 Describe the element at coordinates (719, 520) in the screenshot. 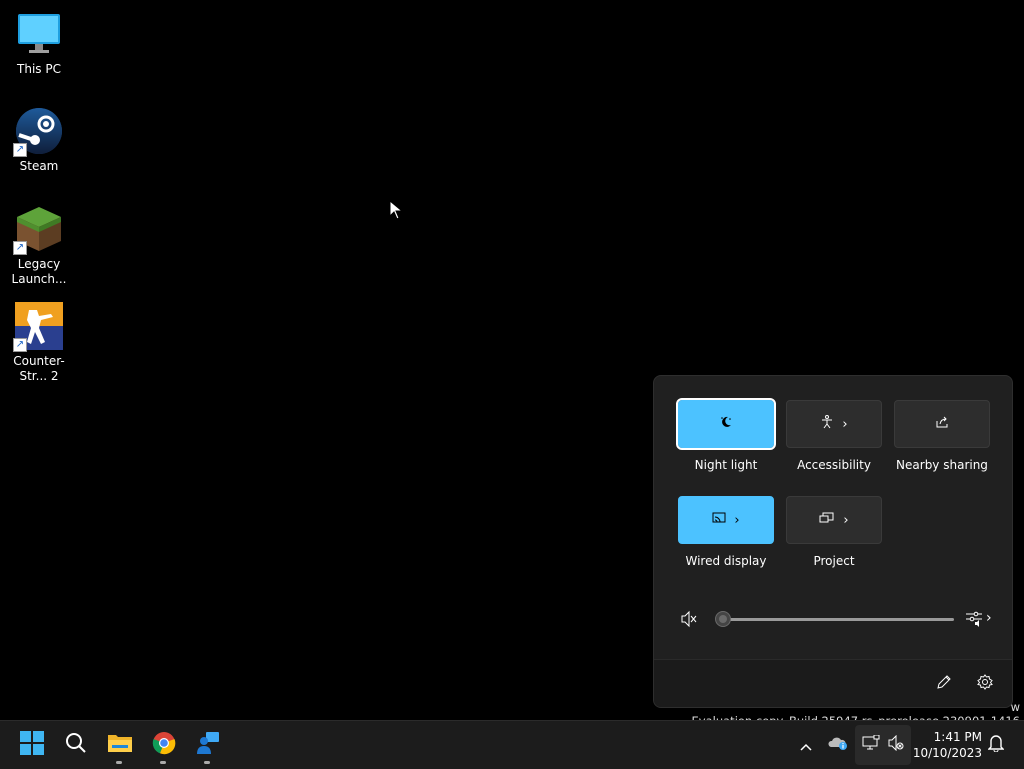

I see `cast-icon` at that location.